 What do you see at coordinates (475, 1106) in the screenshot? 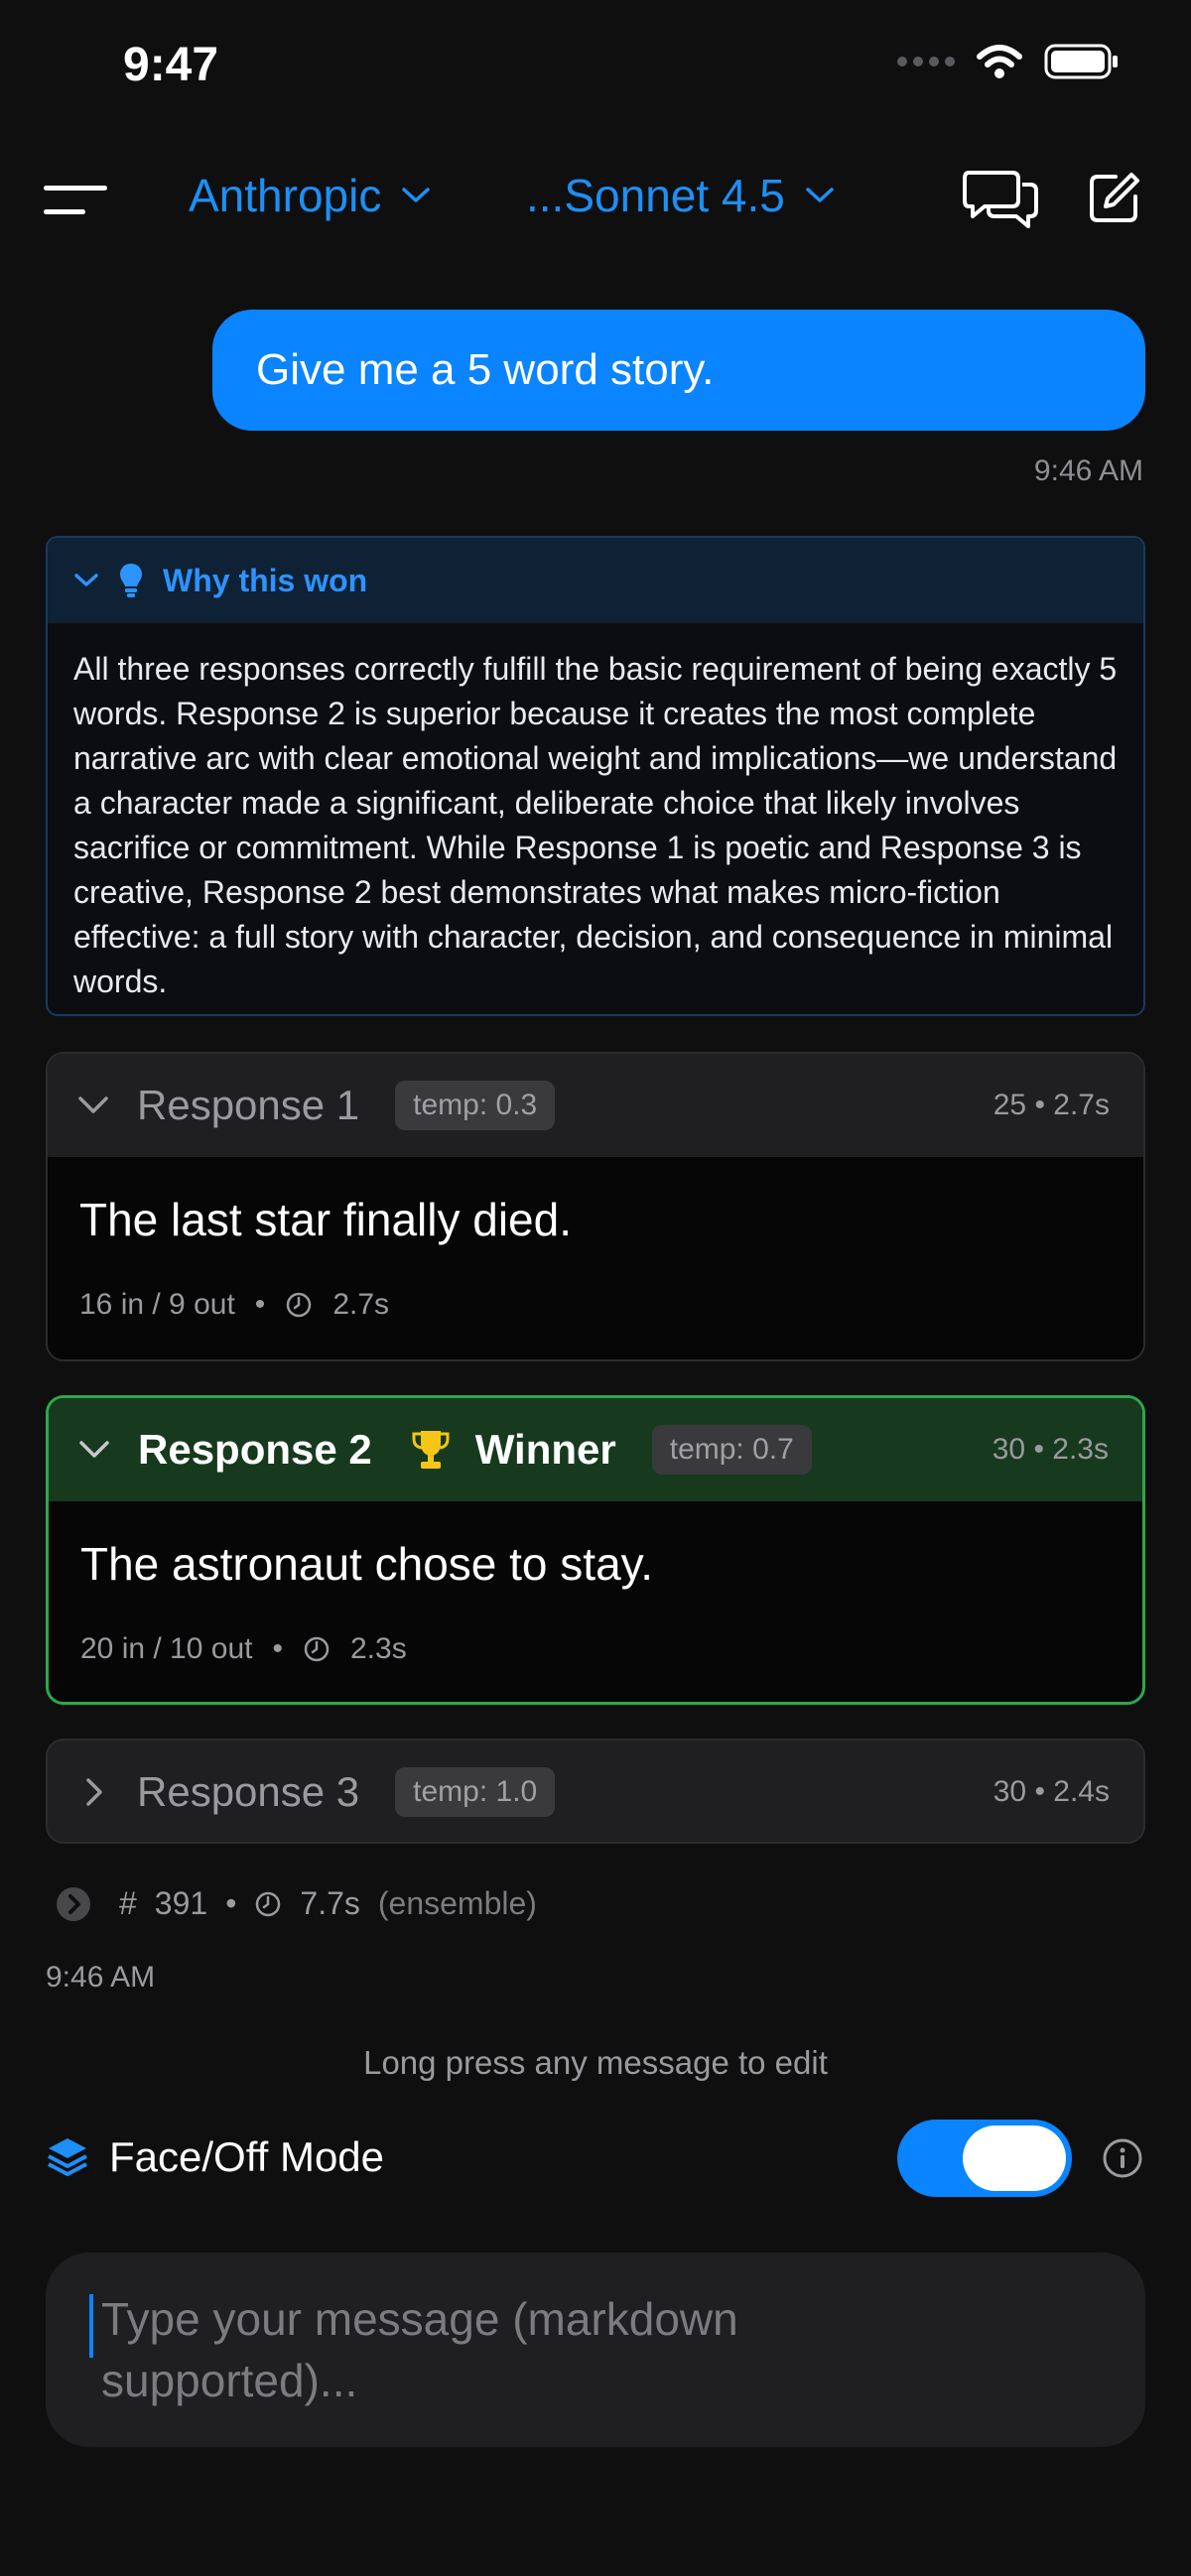
I see `response-1-temp-badge: temp: 0.3` at bounding box center [475, 1106].